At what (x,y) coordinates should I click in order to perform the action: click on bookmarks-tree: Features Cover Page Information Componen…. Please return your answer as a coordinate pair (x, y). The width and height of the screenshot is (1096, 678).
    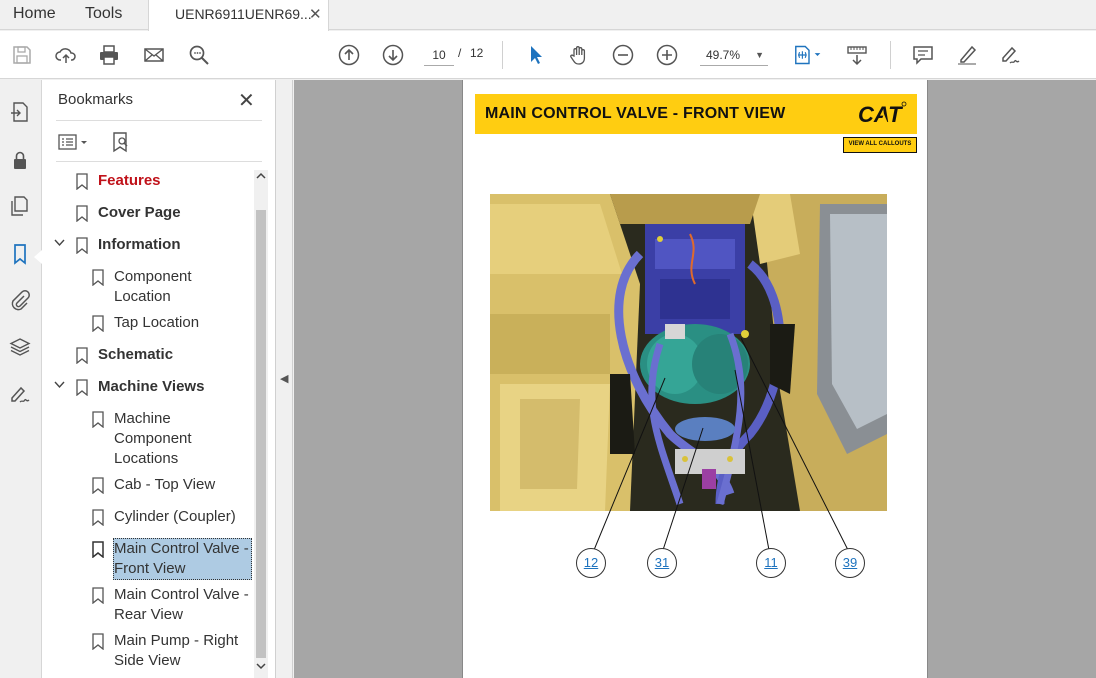
    Looking at the image, I should click on (148, 424).